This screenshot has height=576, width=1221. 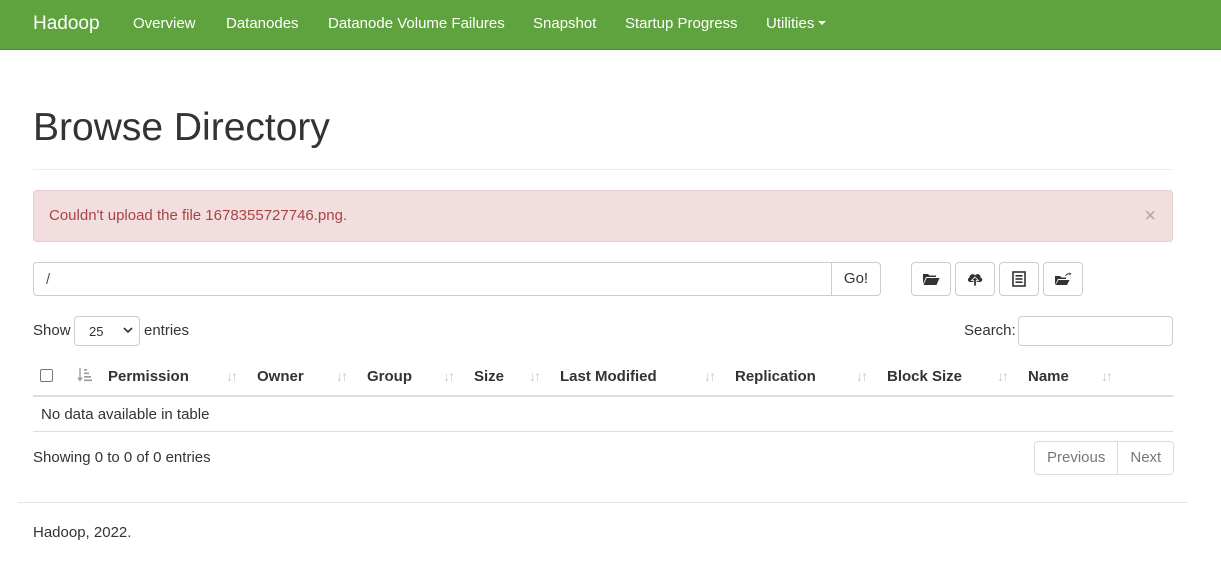 I want to click on go-button: Go!, so click(x=856, y=279).